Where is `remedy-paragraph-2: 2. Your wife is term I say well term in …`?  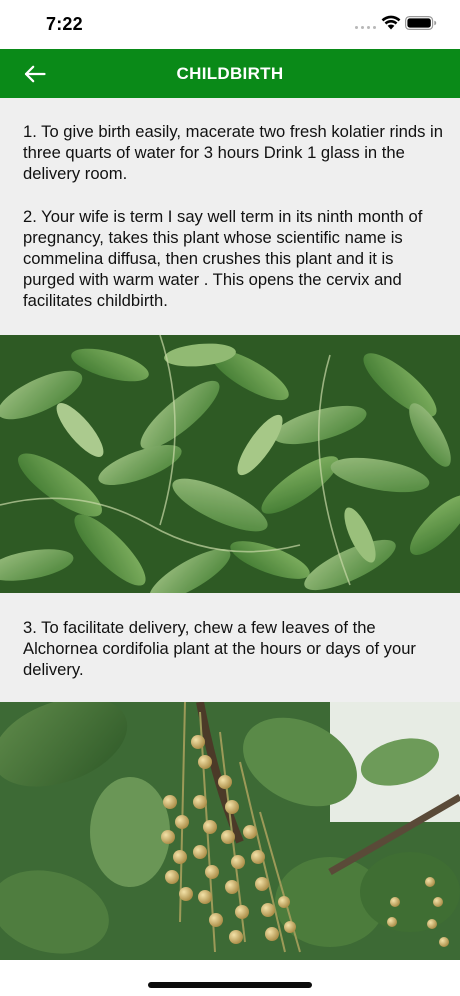
remedy-paragraph-2: 2. Your wife is term I say well term in … is located at coordinates (223, 258).